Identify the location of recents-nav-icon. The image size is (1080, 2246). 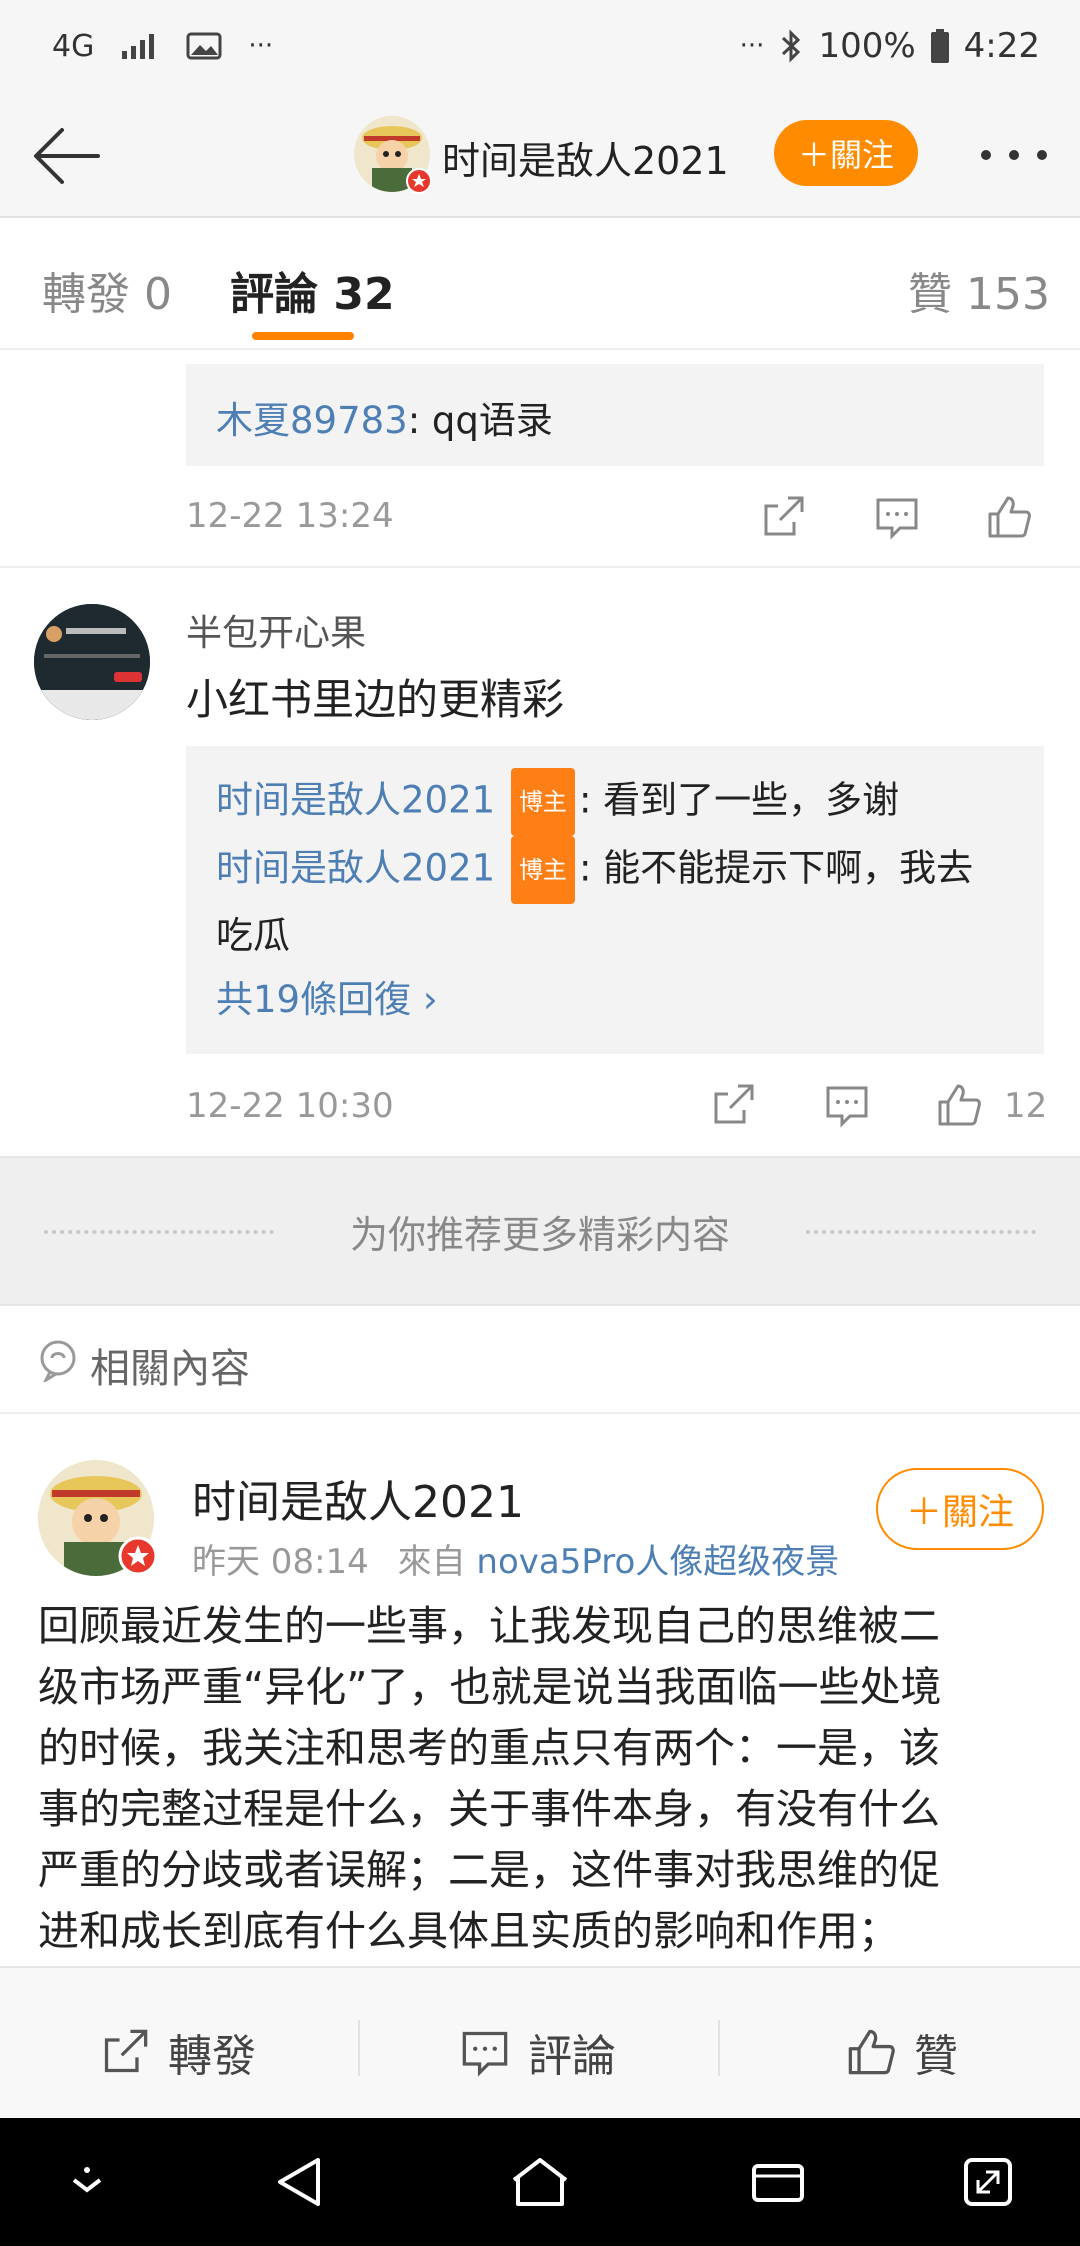
(778, 2183).